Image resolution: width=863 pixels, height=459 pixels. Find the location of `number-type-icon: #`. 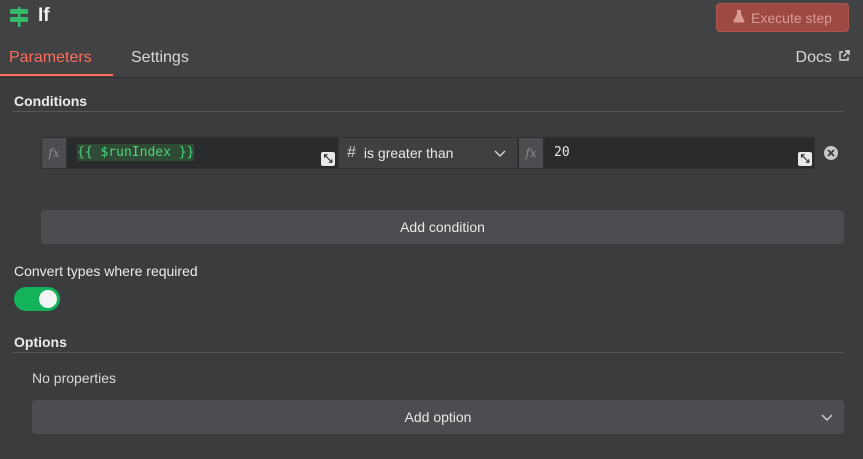

number-type-icon: # is located at coordinates (351, 152).